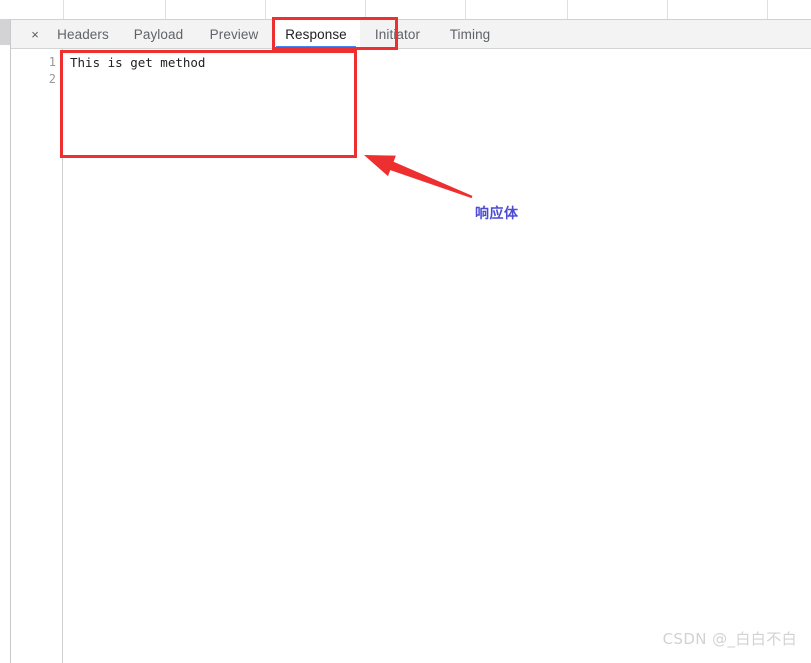  What do you see at coordinates (405, 10) in the screenshot?
I see `network-table-header-strip` at bounding box center [405, 10].